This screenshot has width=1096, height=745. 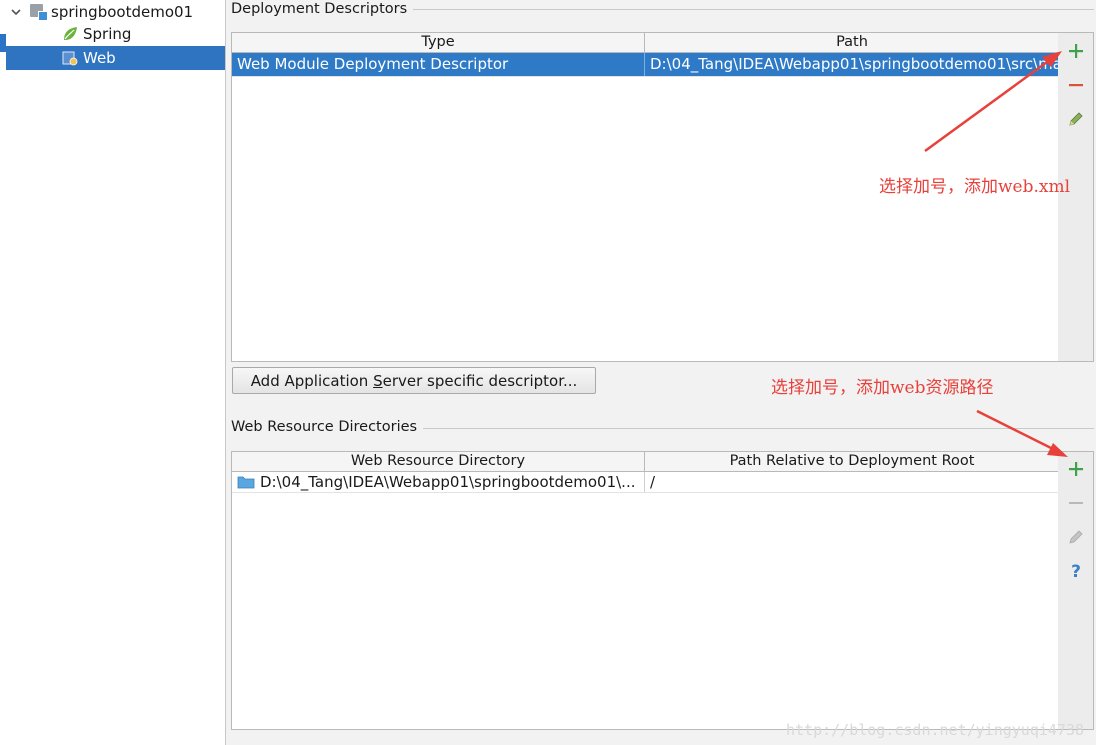 What do you see at coordinates (991, 102) in the screenshot?
I see `arrow-line-top` at bounding box center [991, 102].